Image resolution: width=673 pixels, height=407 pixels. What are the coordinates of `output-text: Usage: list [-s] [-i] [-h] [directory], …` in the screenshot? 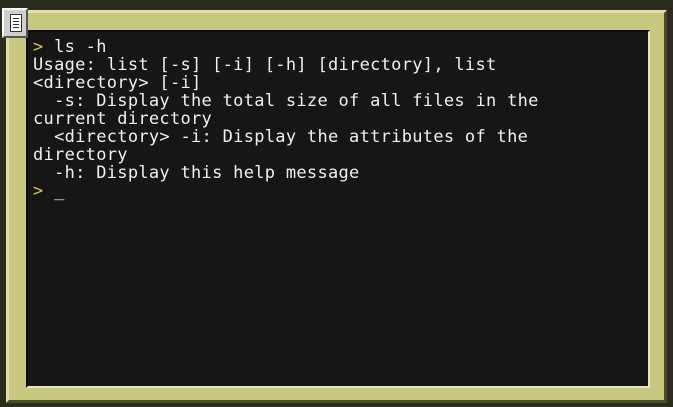 It's located at (265, 65).